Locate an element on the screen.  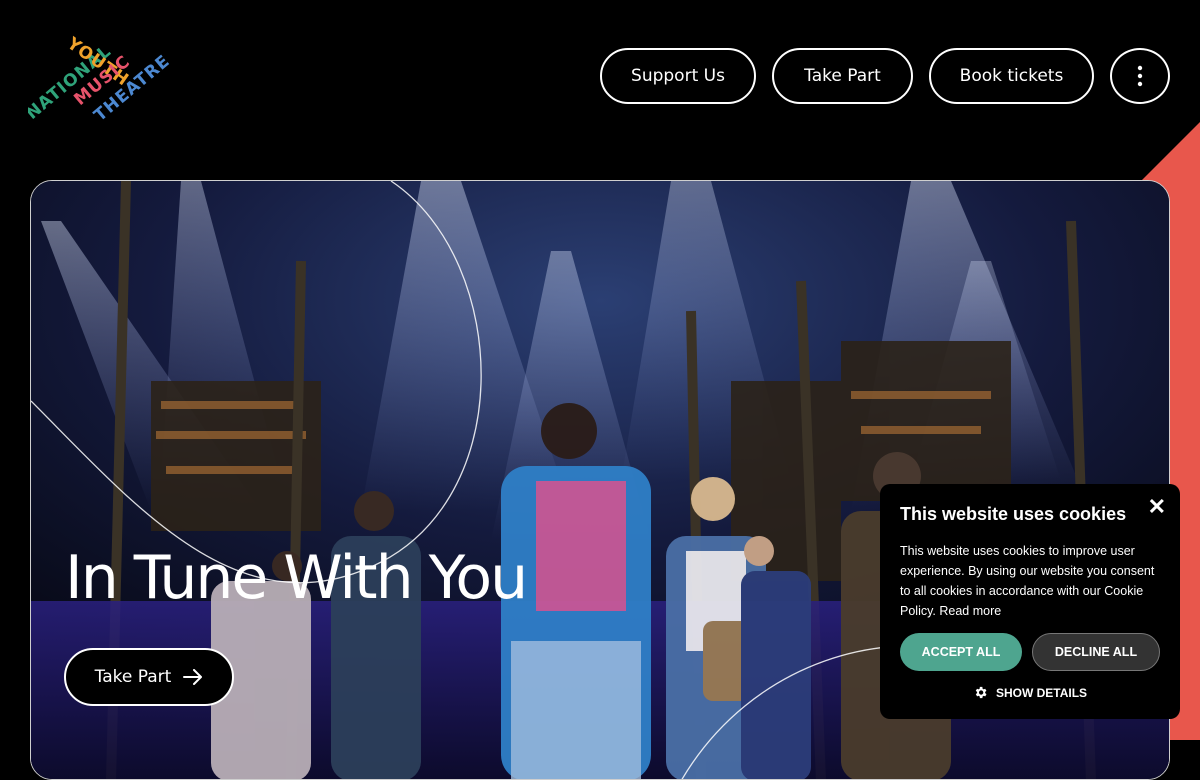
hero-take-part-label: Take Part is located at coordinates (133, 677).